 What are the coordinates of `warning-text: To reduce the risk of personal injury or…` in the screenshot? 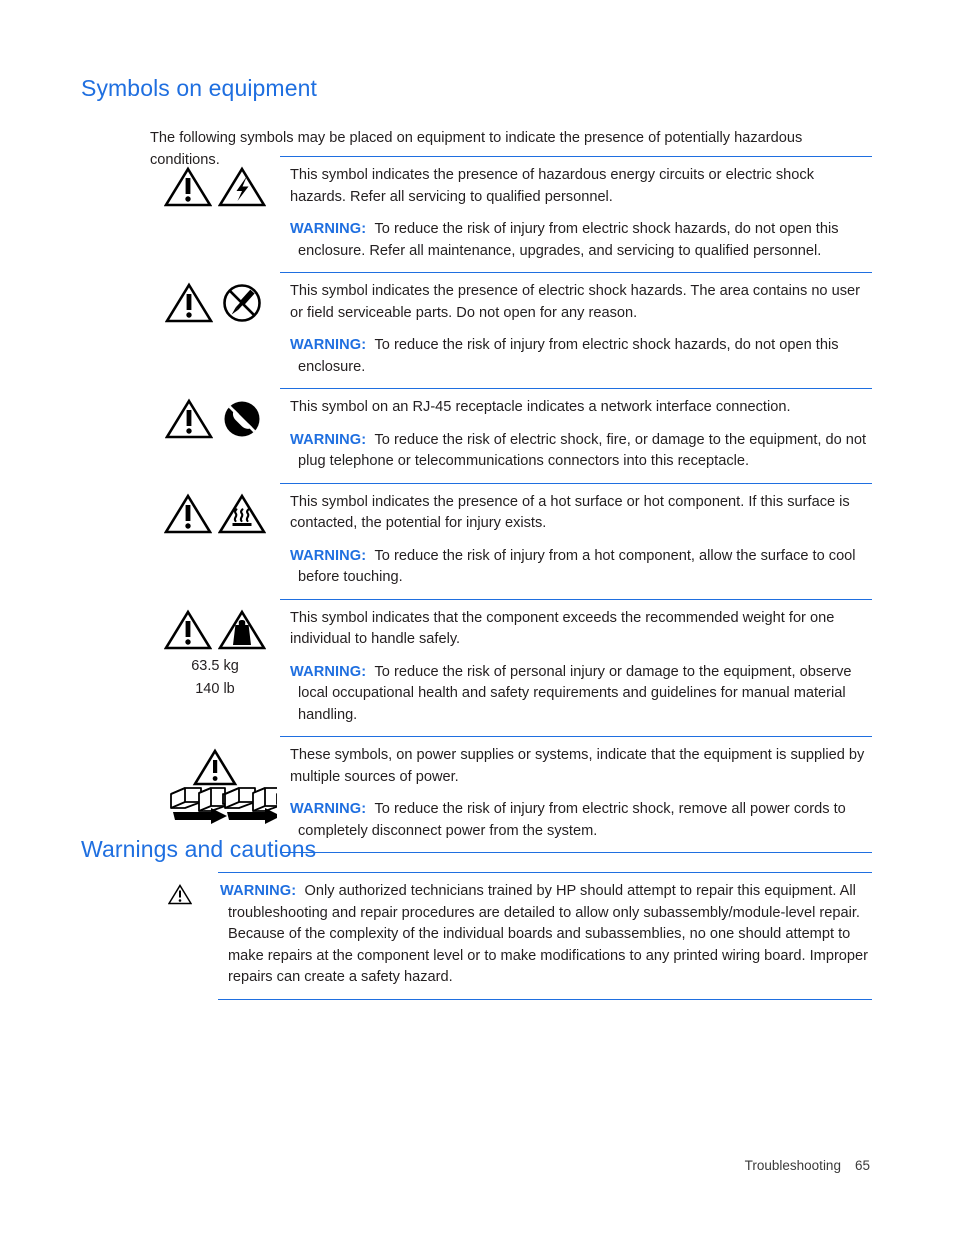 It's located at (575, 693).